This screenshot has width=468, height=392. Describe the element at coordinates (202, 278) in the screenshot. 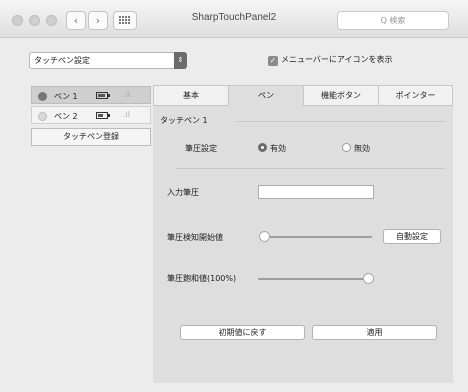

I see `saturation-label: 筆圧飽和値(100%)` at that location.